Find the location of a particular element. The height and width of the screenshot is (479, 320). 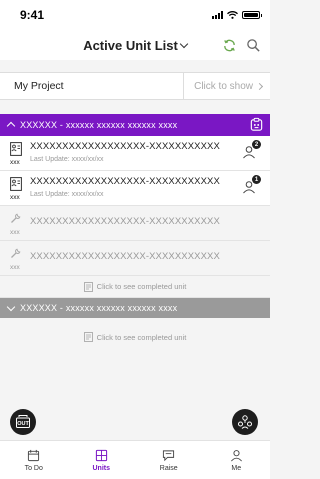

battery-icon is located at coordinates (252, 15).